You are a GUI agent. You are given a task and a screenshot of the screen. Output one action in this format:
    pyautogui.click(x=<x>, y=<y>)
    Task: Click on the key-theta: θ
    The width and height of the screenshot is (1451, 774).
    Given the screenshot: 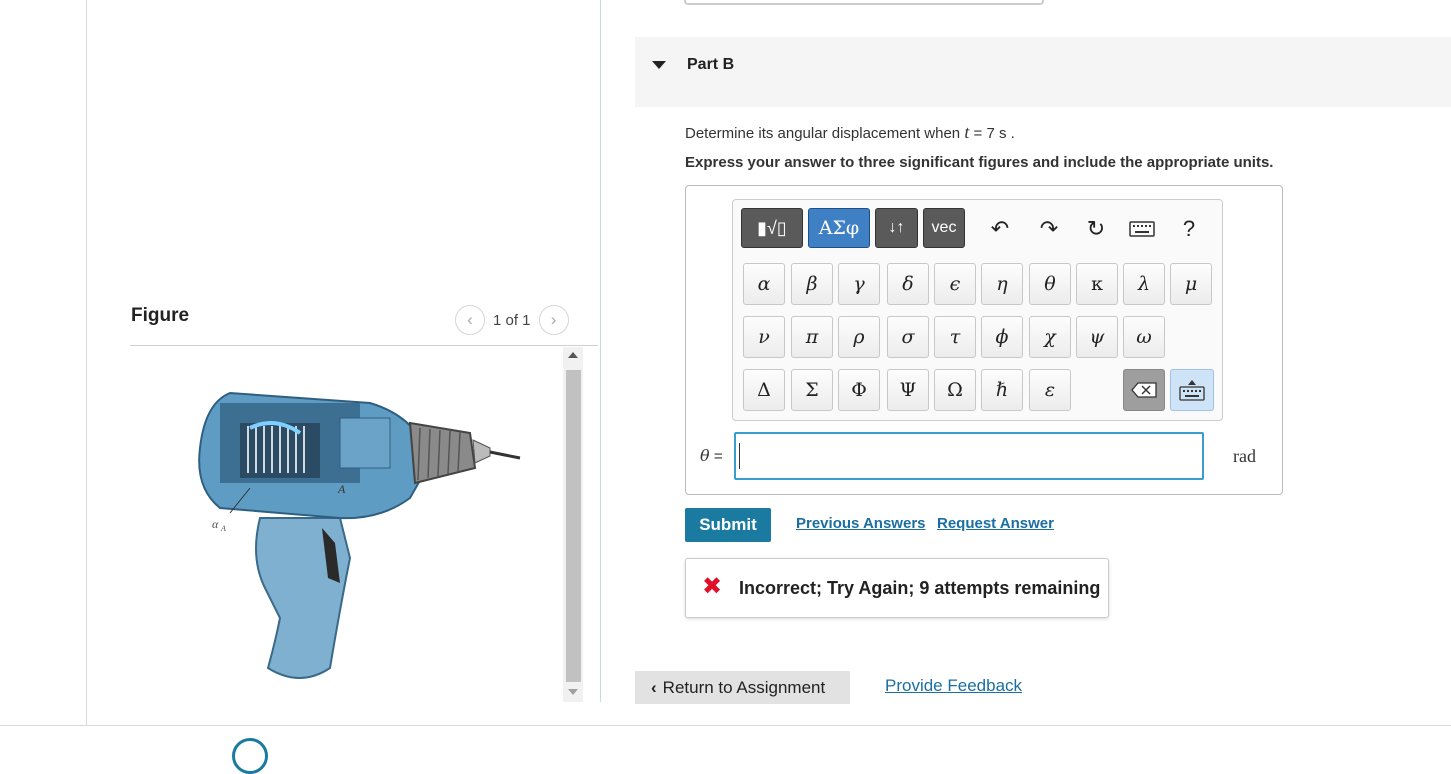 What is the action you would take?
    pyautogui.click(x=1050, y=284)
    